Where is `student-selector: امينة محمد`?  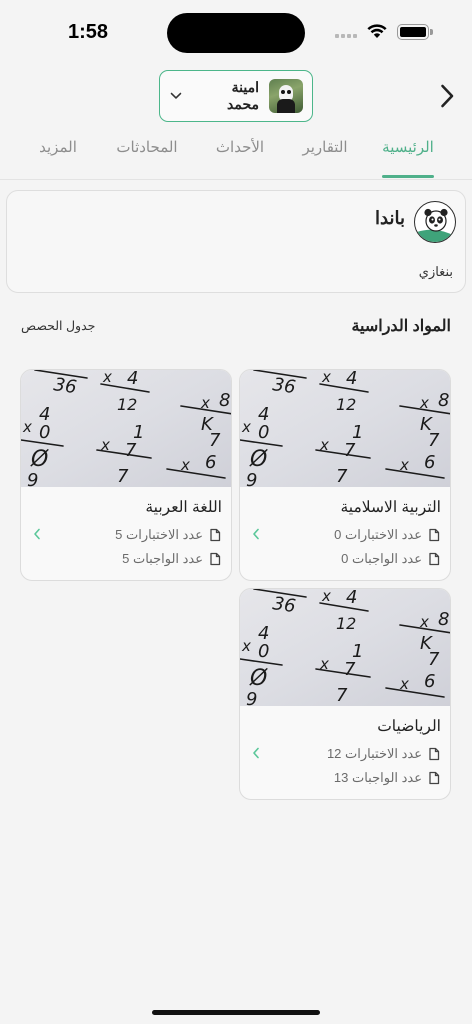
student-selector: امينة محمد is located at coordinates (236, 96).